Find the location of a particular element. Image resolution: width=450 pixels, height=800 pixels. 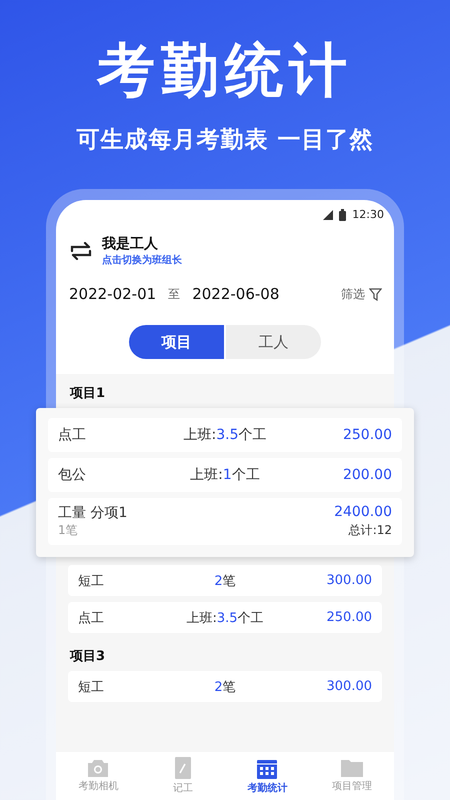

nav-tab: 考勤统计 is located at coordinates (267, 776).